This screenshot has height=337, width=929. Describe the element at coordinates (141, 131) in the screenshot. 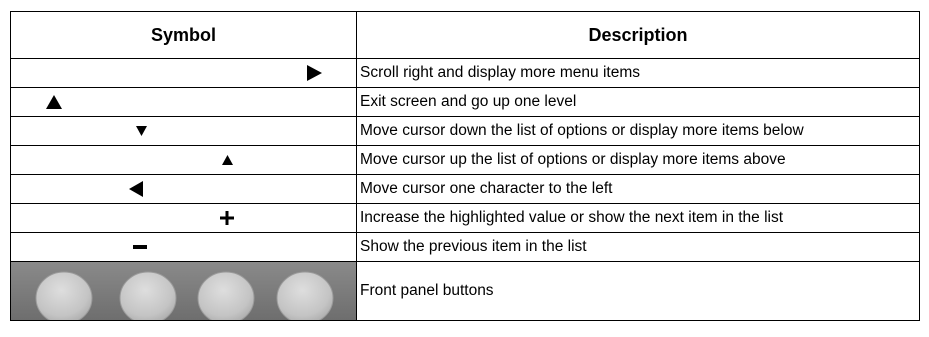

I see `triangle-down-icon` at that location.